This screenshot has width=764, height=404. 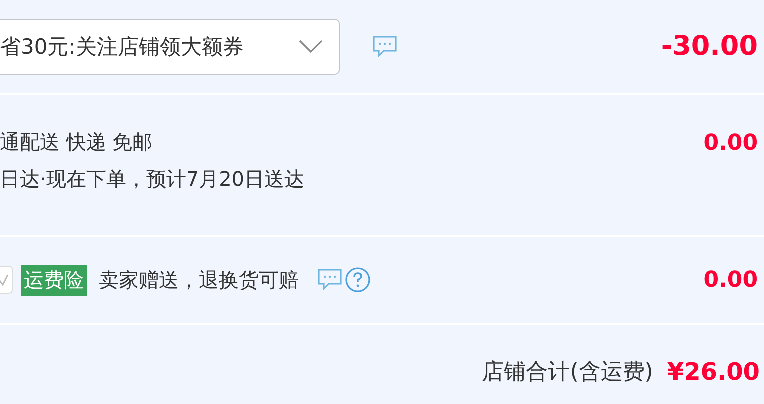 What do you see at coordinates (358, 280) in the screenshot?
I see `help-icon` at bounding box center [358, 280].